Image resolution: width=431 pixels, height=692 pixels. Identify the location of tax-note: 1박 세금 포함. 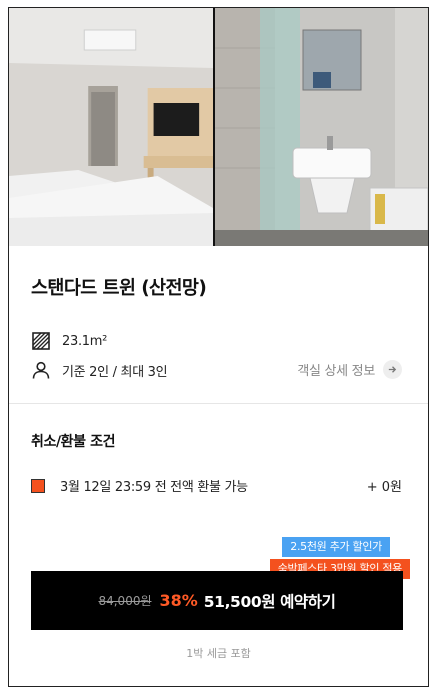
(218, 653).